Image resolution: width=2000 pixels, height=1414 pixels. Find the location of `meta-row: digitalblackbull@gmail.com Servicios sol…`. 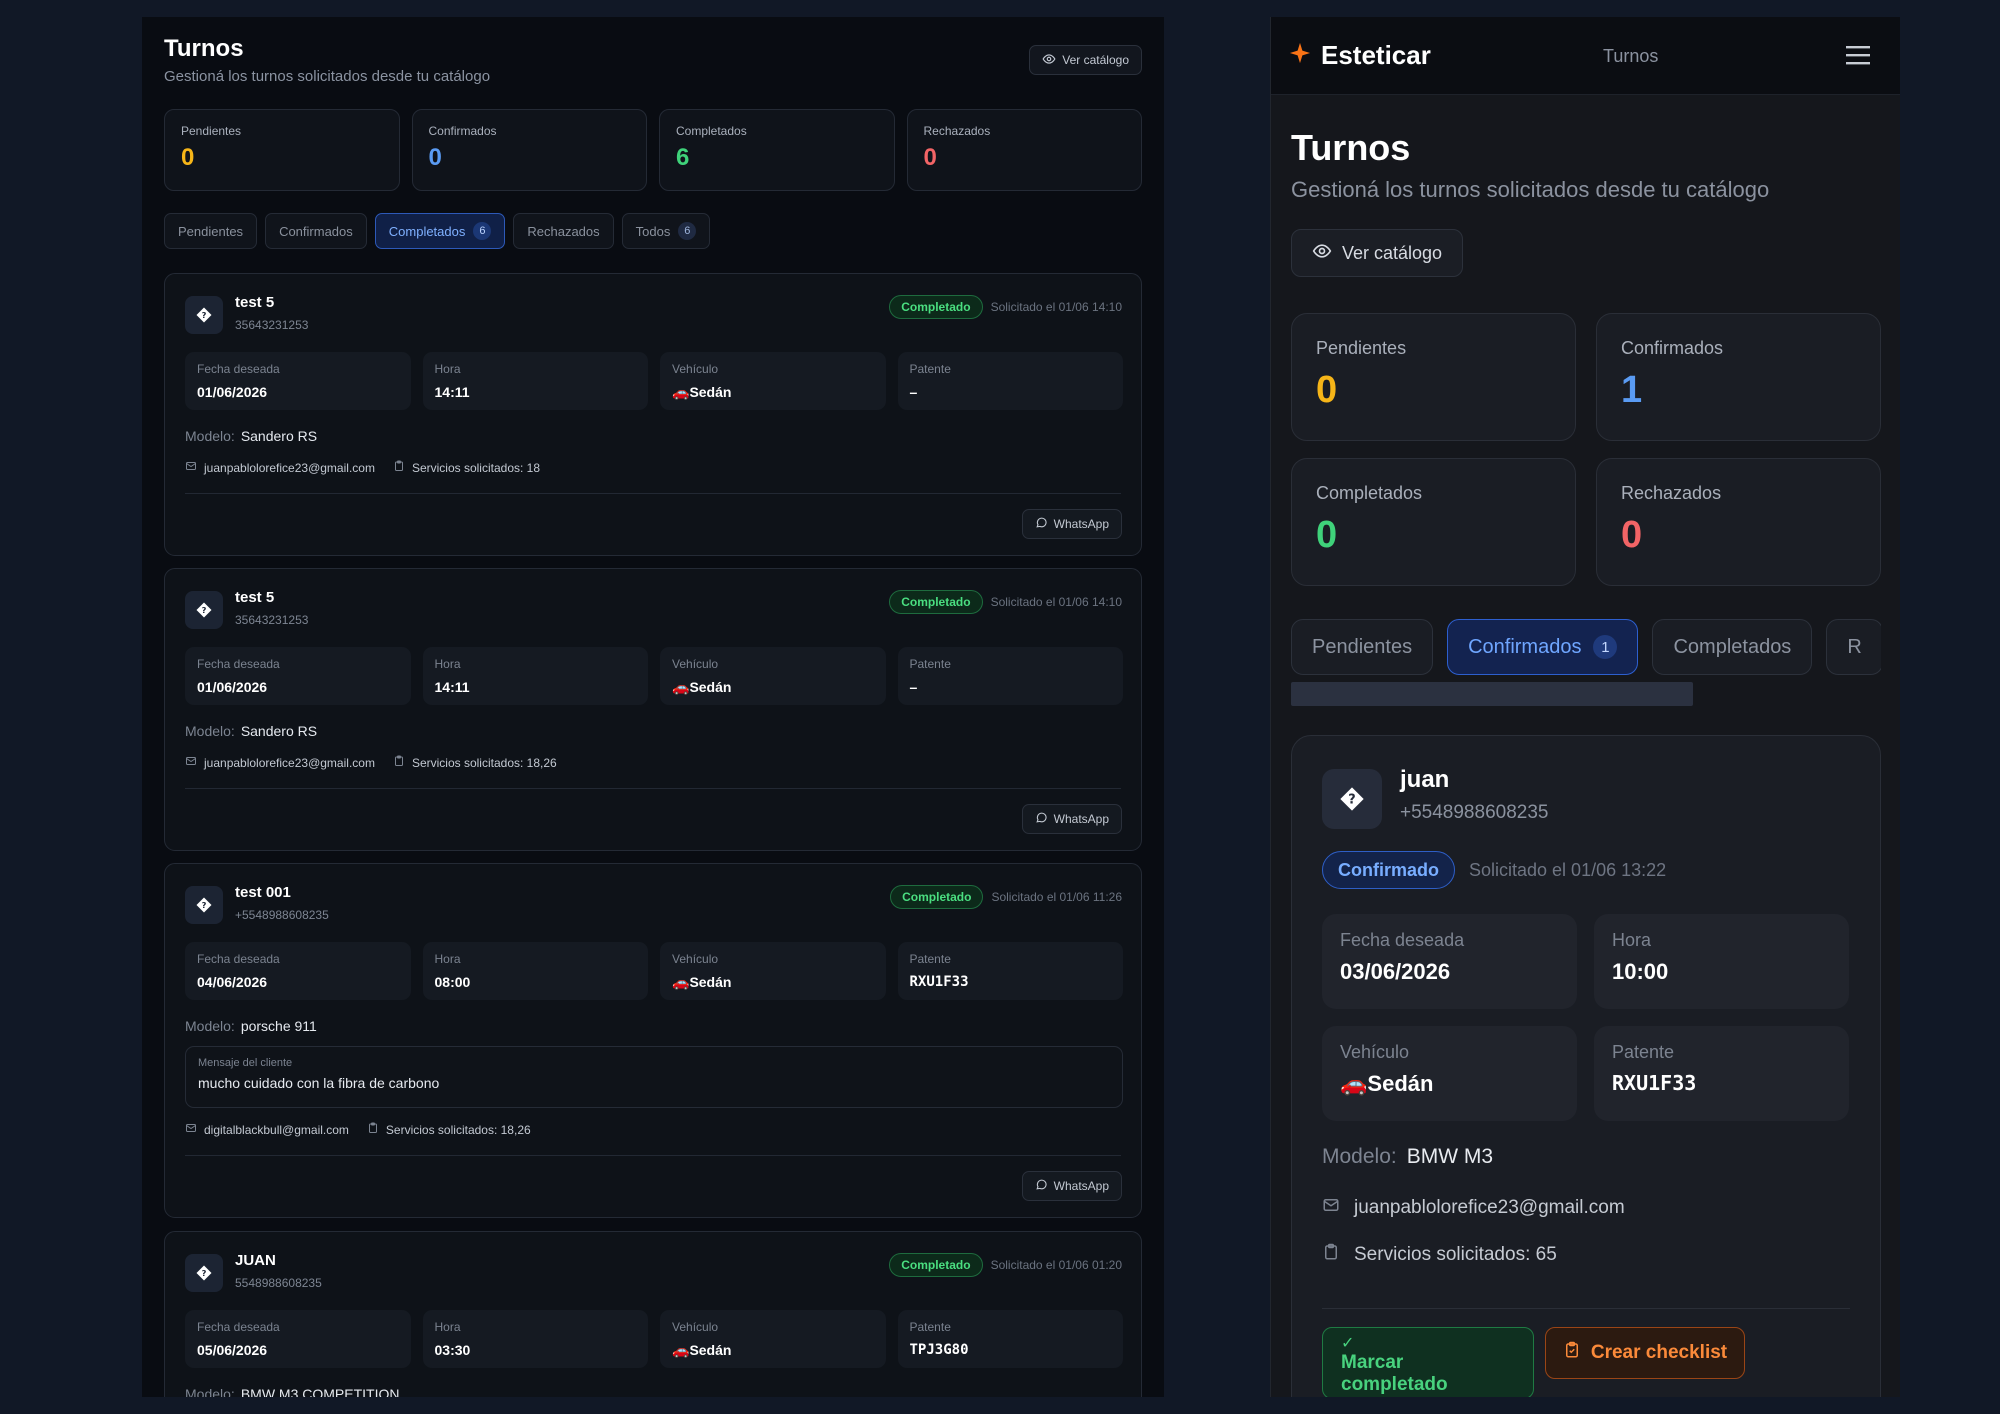

meta-row: digitalblackbull@gmail.com Servicios sol… is located at coordinates (358, 1129).